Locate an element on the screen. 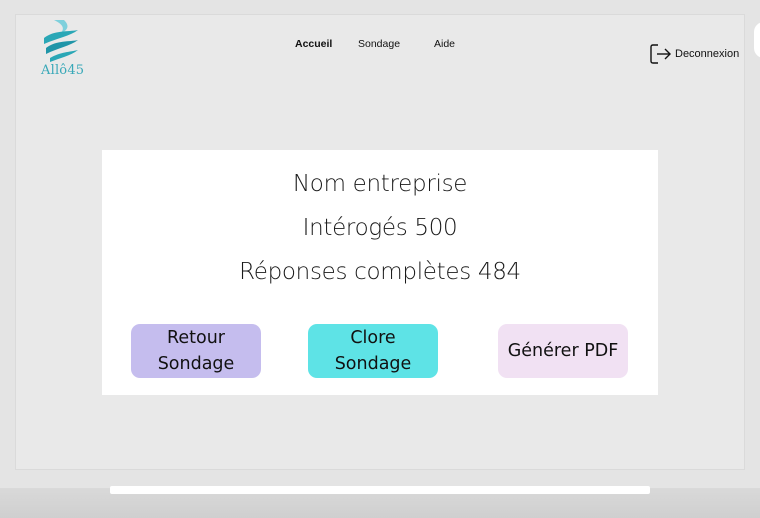  nav-help-link: Aide is located at coordinates (444, 44).